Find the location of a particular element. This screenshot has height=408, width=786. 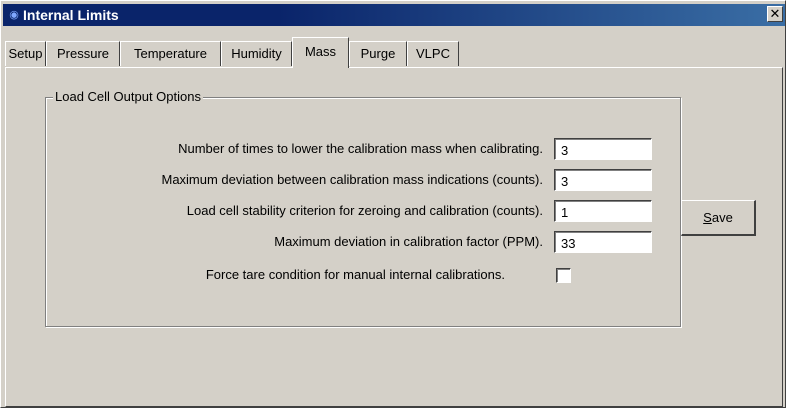

title-bar: ◉ Internal Limits ✕ is located at coordinates (394, 15).